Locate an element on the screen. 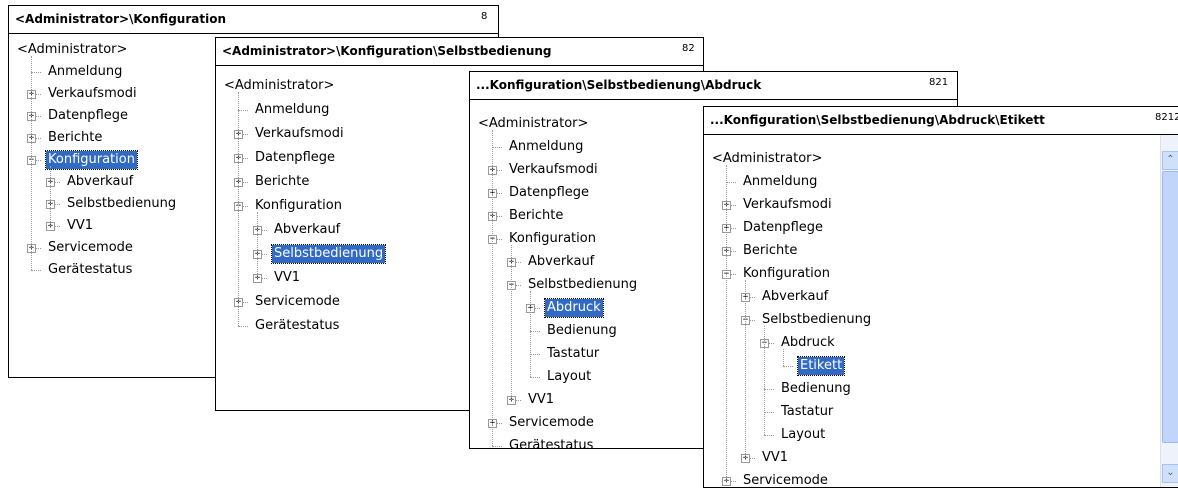  tree-item-label: Abverkauf is located at coordinates (561, 261).